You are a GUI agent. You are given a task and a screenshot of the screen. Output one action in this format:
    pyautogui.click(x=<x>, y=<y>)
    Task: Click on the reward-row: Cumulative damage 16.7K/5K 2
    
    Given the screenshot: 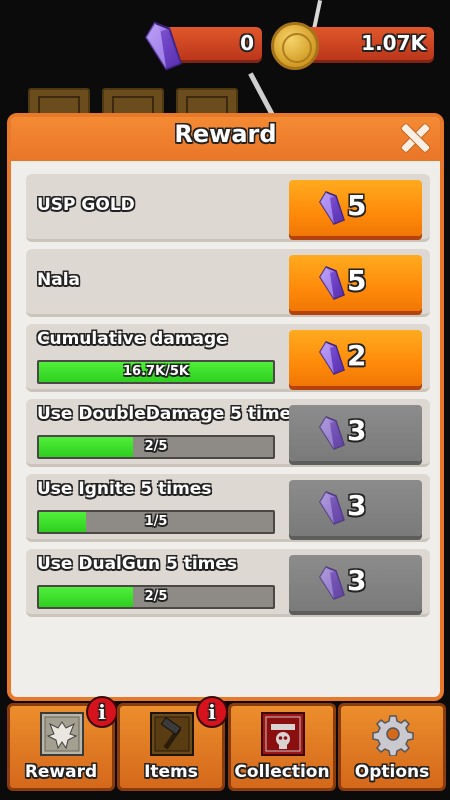 What is the action you would take?
    pyautogui.click(x=228, y=358)
    